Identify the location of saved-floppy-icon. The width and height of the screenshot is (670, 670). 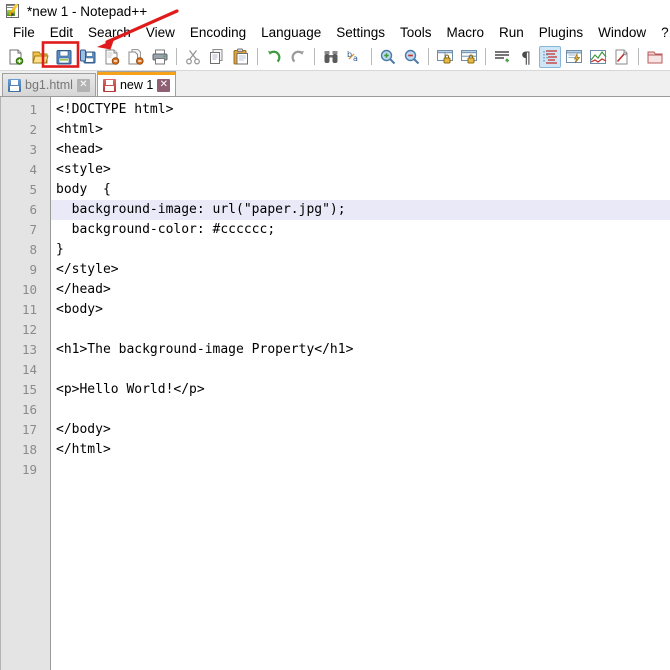
(14, 85).